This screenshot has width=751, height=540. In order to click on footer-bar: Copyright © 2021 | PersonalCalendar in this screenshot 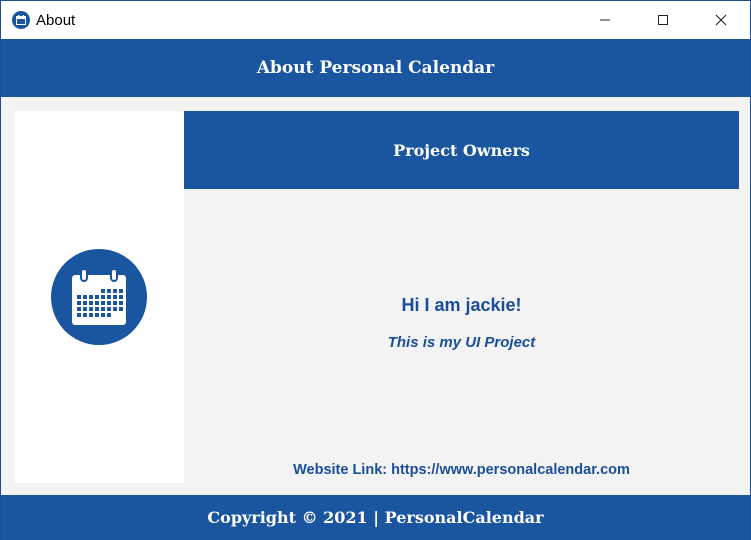, I will do `click(375, 517)`.